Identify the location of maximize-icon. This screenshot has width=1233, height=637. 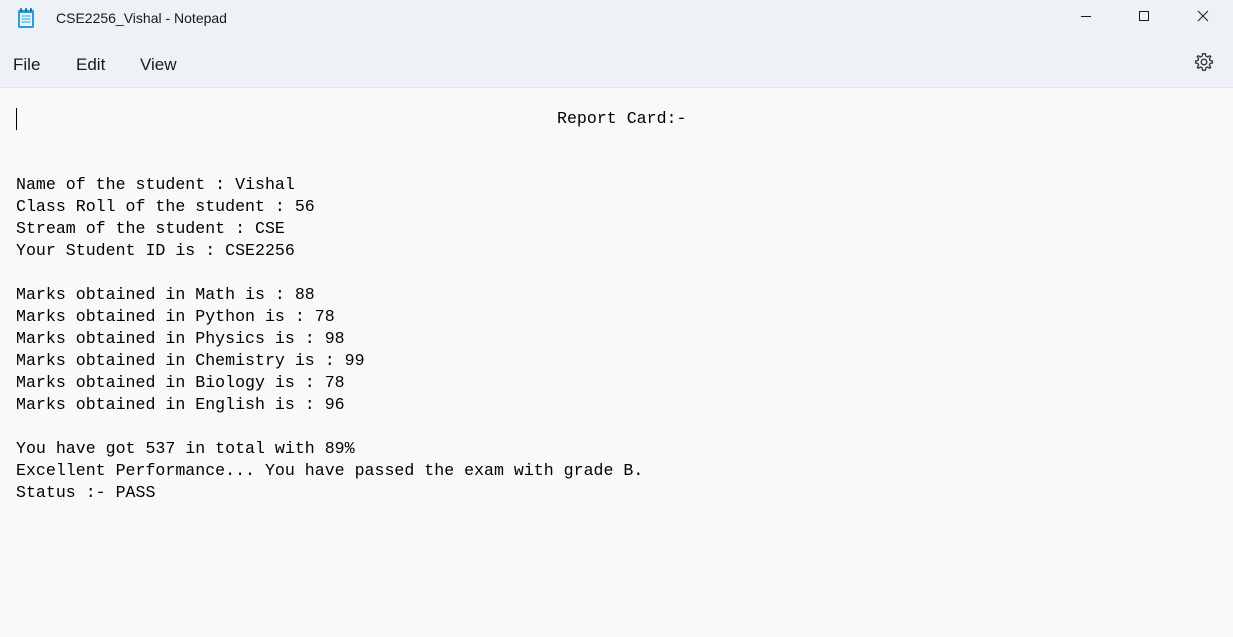
(1144, 18).